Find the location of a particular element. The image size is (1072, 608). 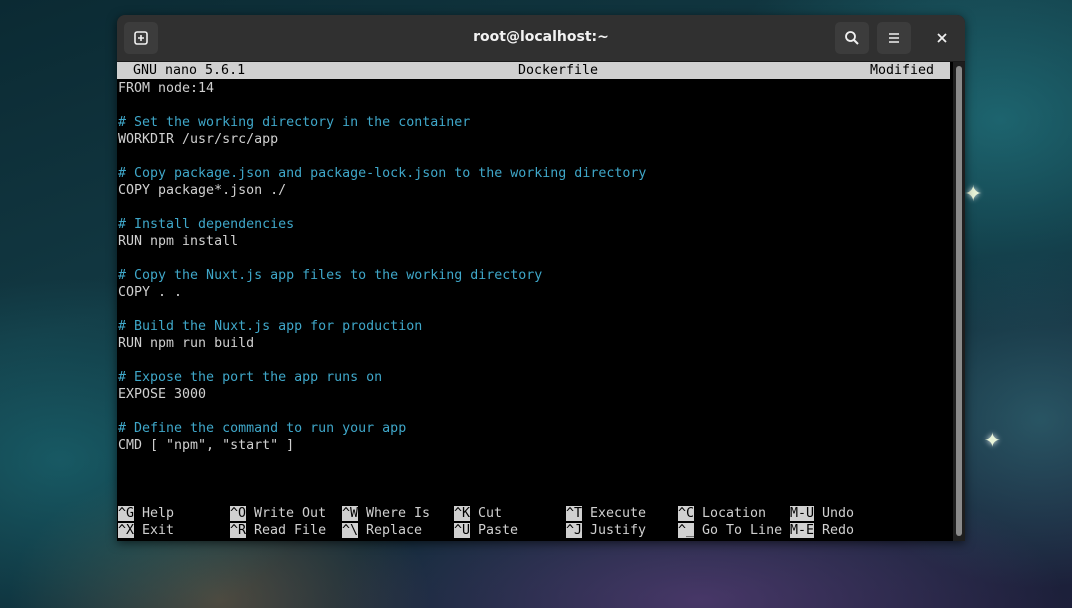

code-line: FROM node:14 is located at coordinates (166, 88).